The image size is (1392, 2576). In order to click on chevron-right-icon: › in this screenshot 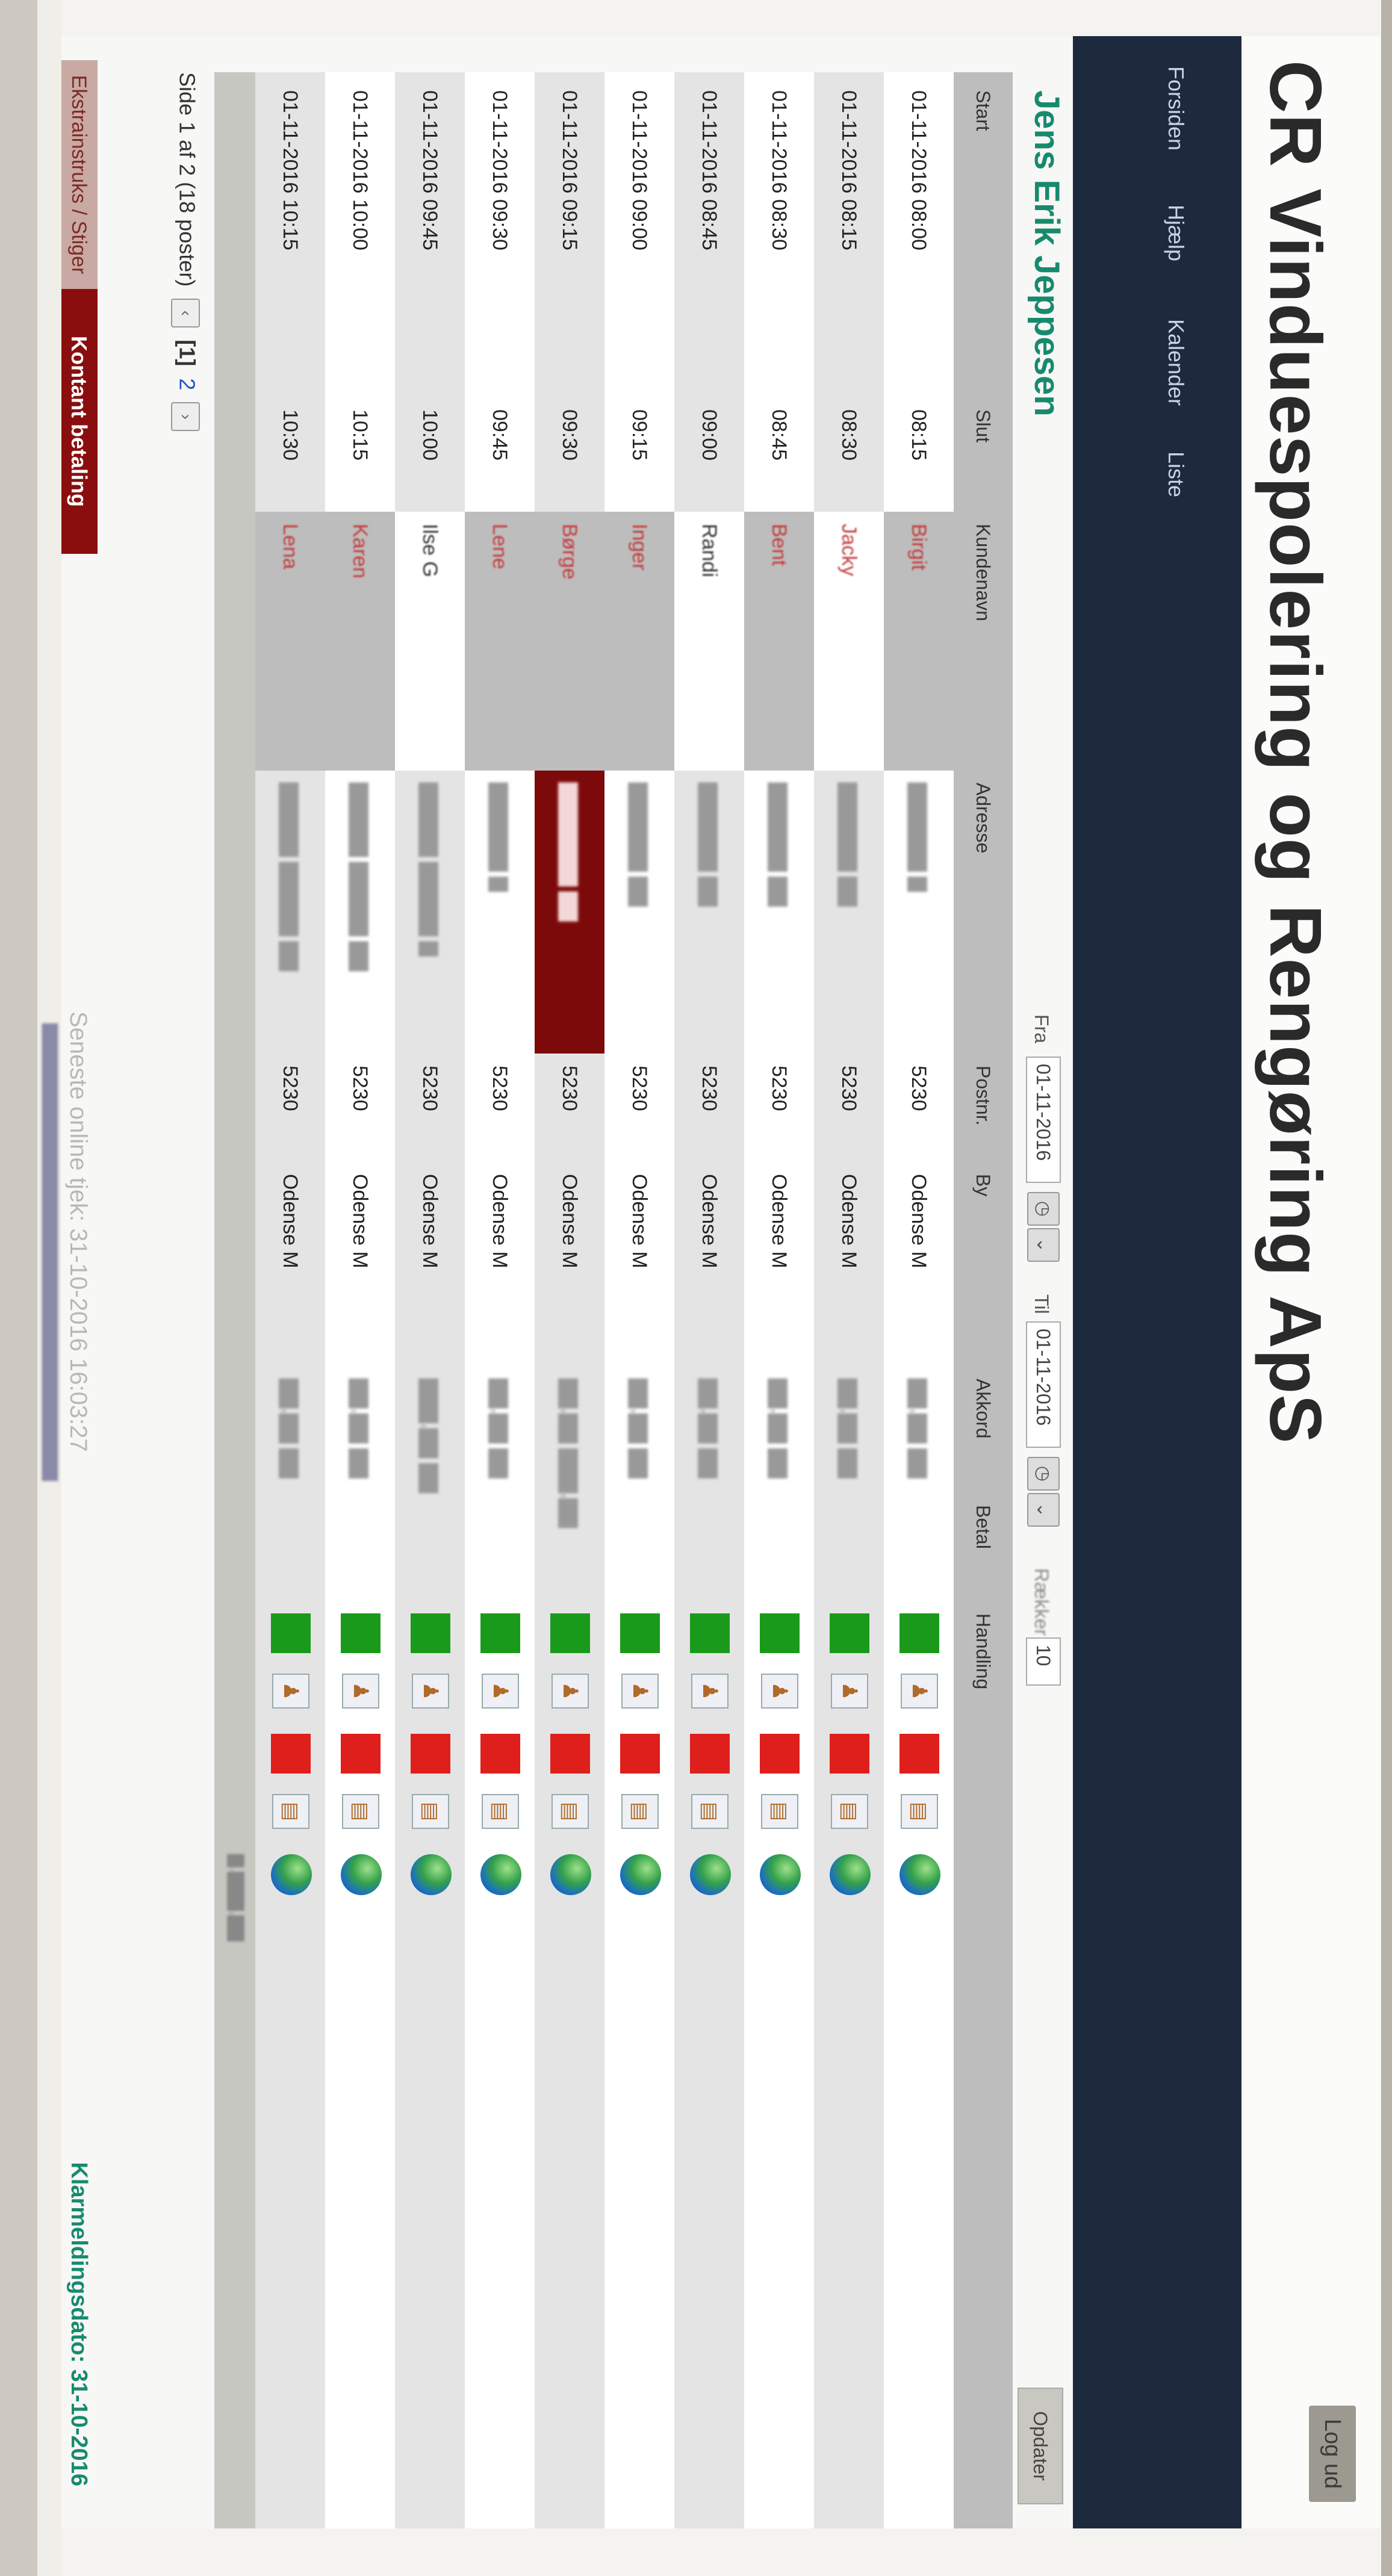, I will do `click(185, 417)`.